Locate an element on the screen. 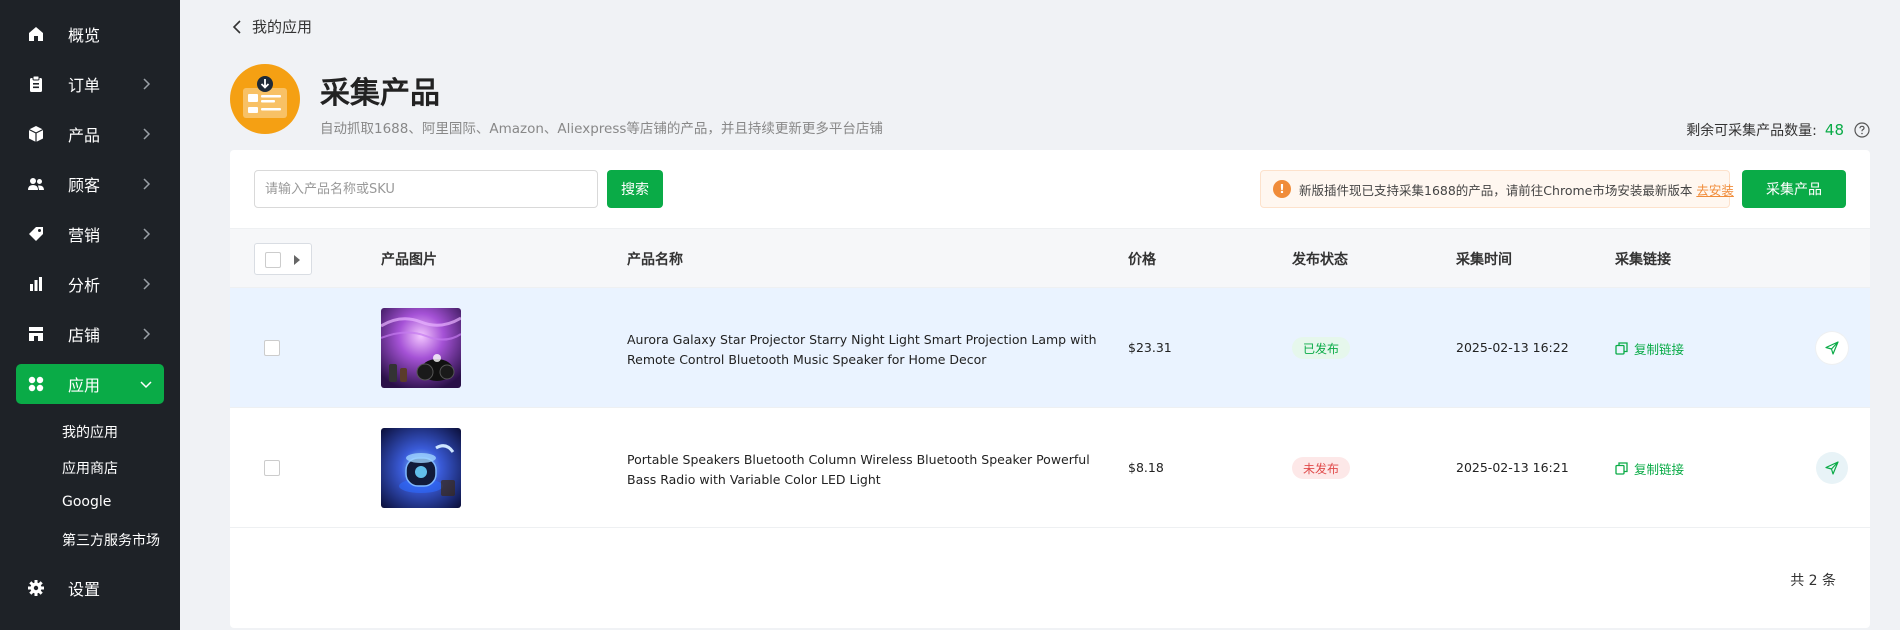  quota-value: 48 is located at coordinates (1834, 130).